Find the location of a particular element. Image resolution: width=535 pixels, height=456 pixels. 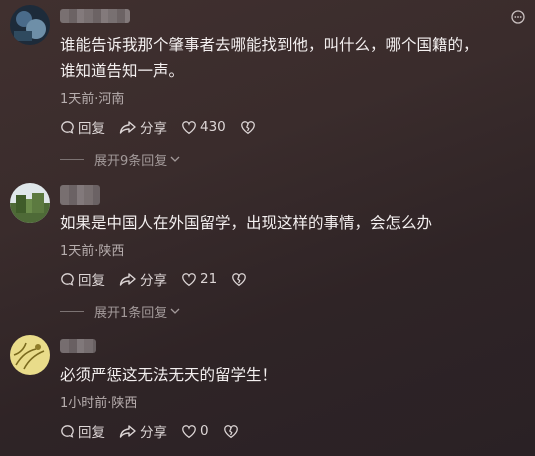

comment-meta: 1天前·陕西 is located at coordinates (92, 251).